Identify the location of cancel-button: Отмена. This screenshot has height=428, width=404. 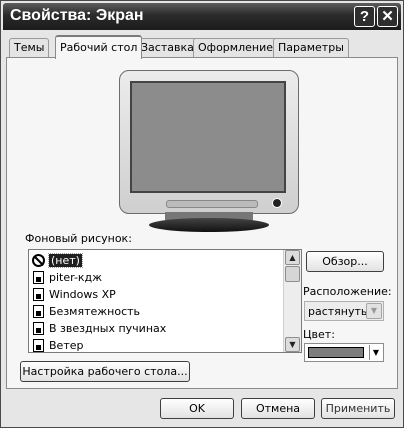
(278, 408).